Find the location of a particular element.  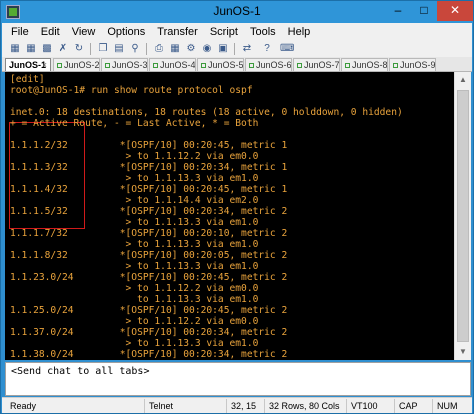

status-protocol: Telnet is located at coordinates (174, 406).